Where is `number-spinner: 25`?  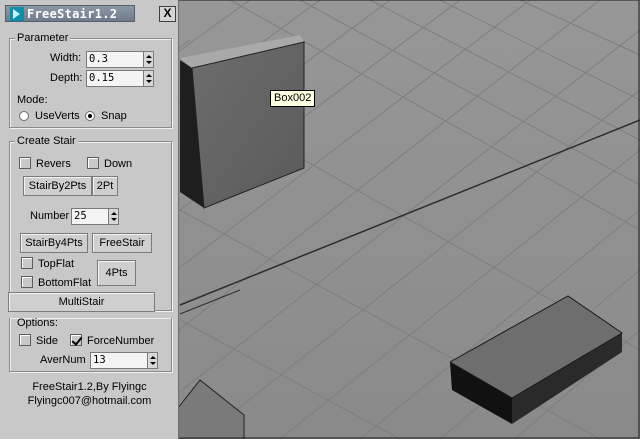 number-spinner: 25 is located at coordinates (95, 216).